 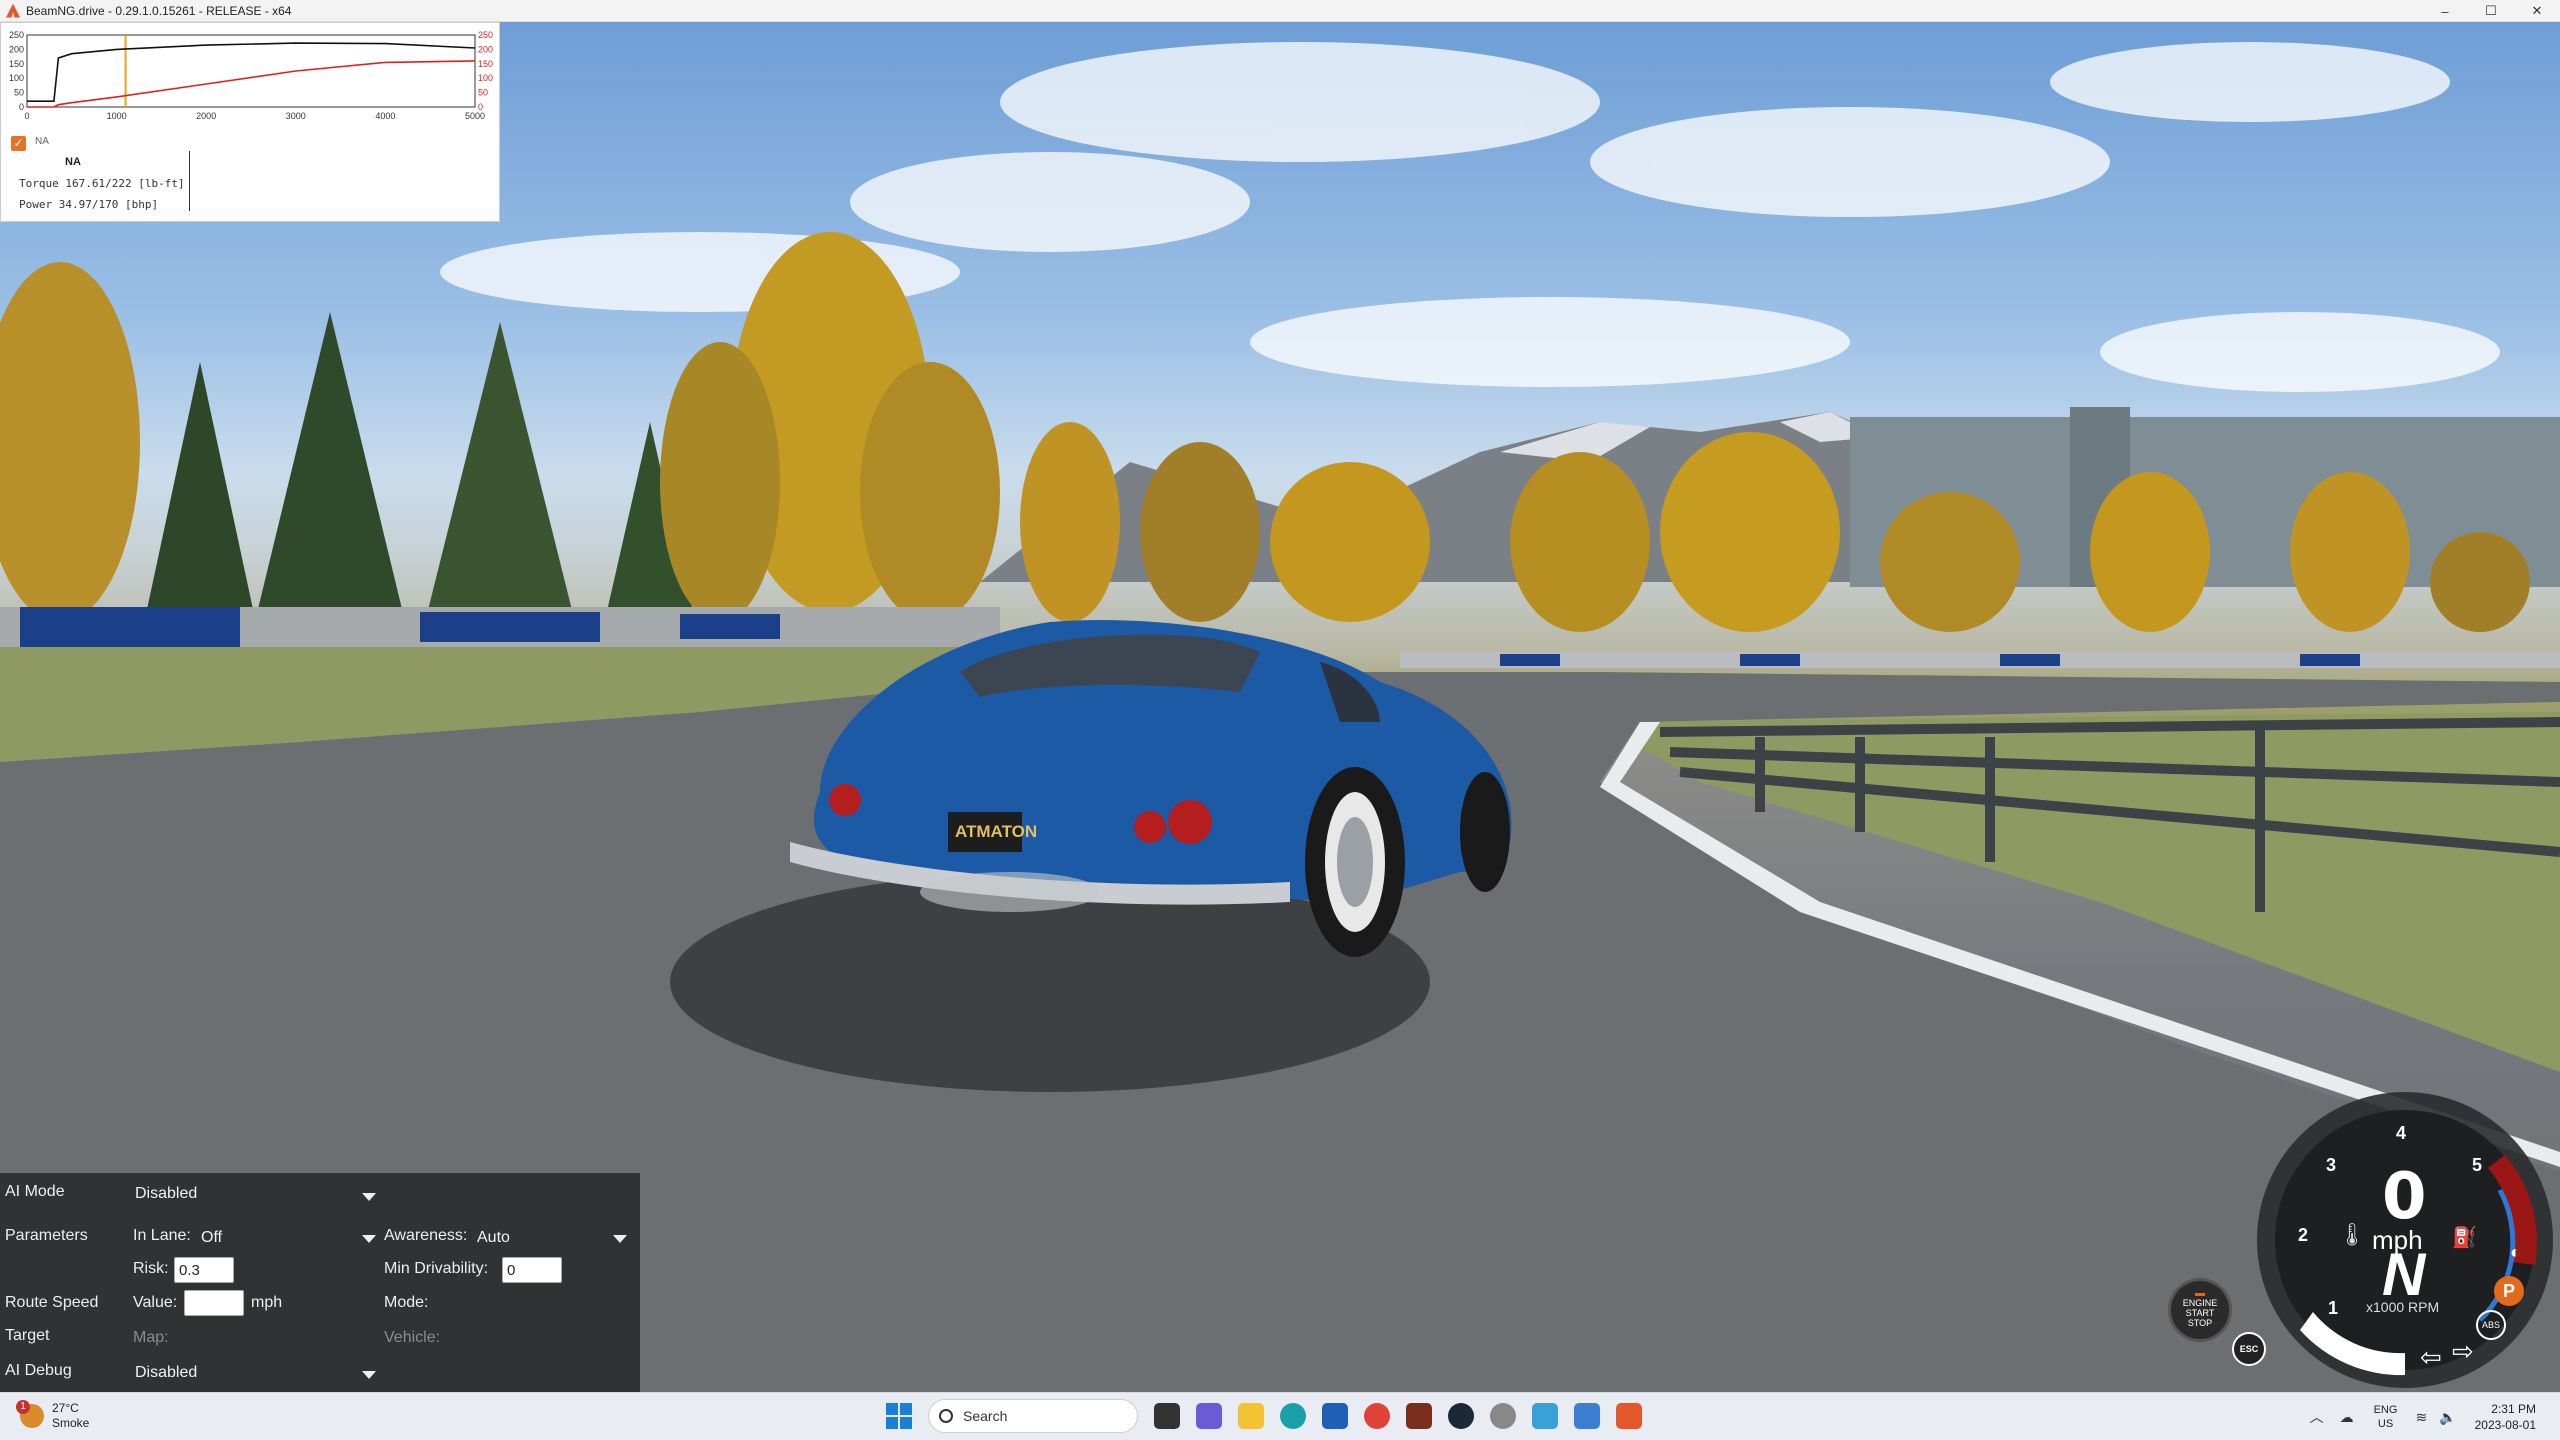 What do you see at coordinates (71, 1423) in the screenshot?
I see `weather-condition-text: Smoke` at bounding box center [71, 1423].